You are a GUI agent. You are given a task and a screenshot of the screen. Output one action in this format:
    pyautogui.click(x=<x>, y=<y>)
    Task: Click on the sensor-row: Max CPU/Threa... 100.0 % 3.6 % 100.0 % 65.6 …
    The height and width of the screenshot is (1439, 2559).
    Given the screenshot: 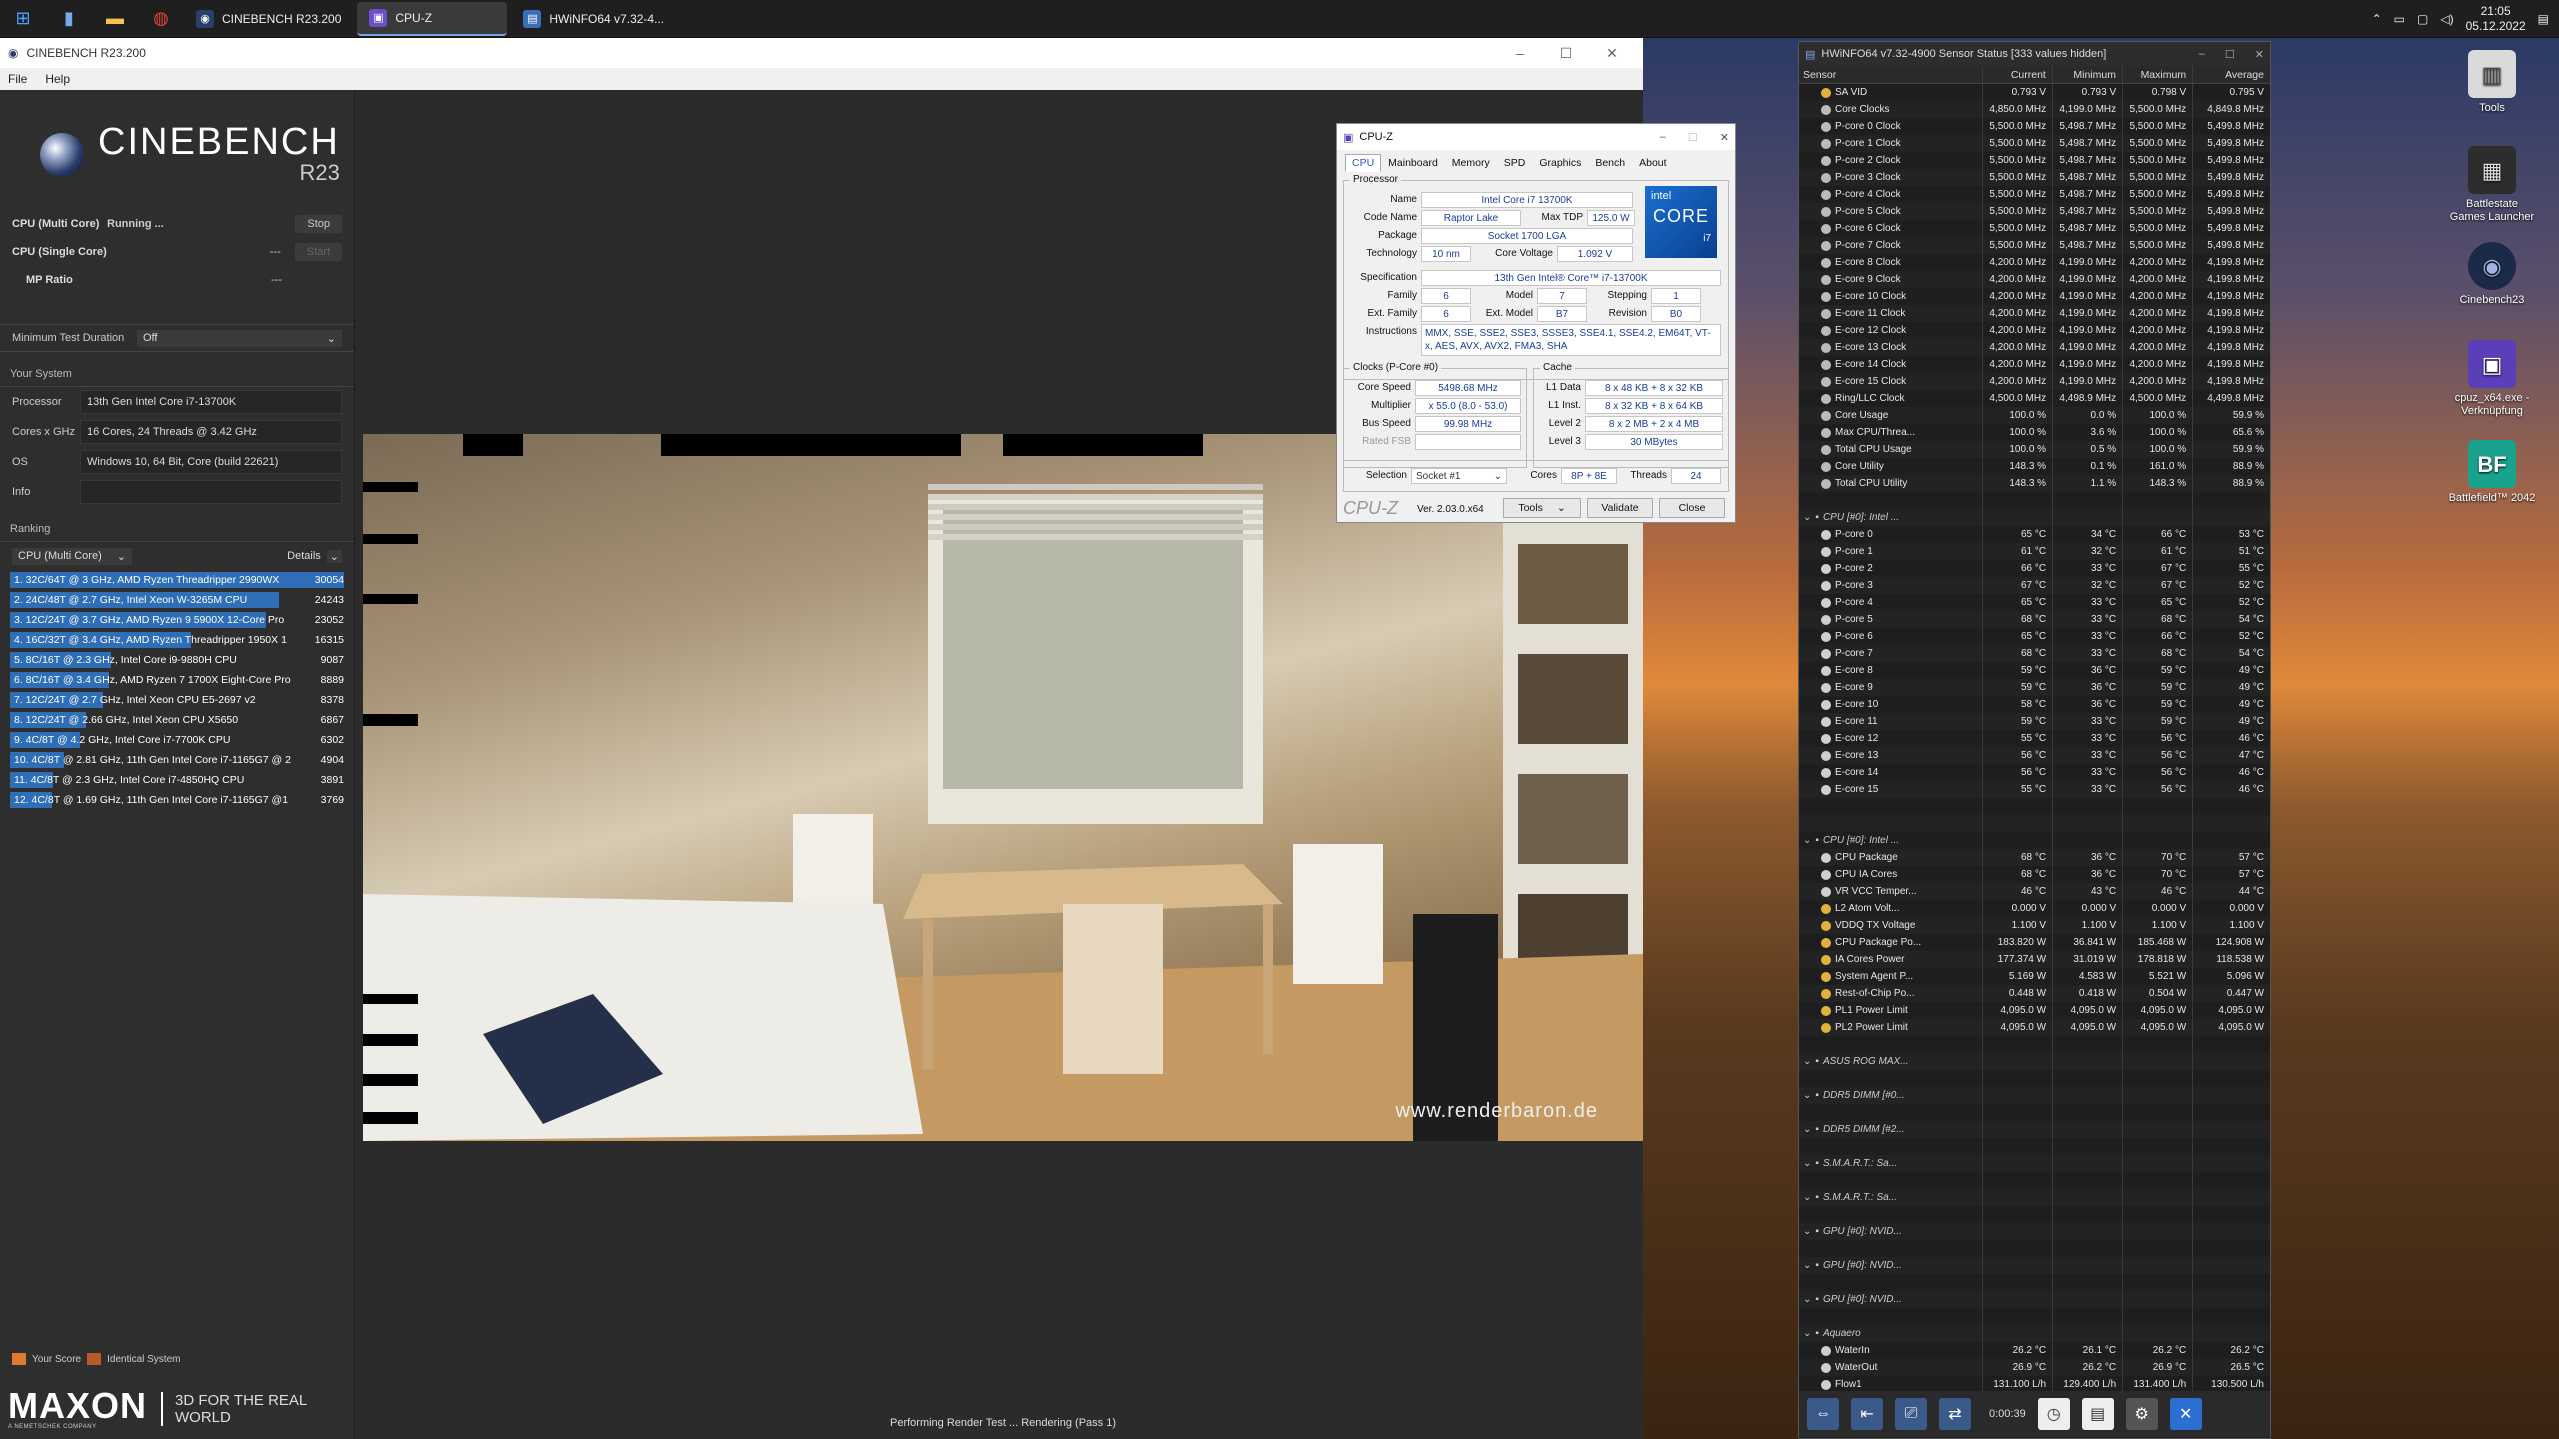 What is the action you would take?
    pyautogui.click(x=2034, y=432)
    